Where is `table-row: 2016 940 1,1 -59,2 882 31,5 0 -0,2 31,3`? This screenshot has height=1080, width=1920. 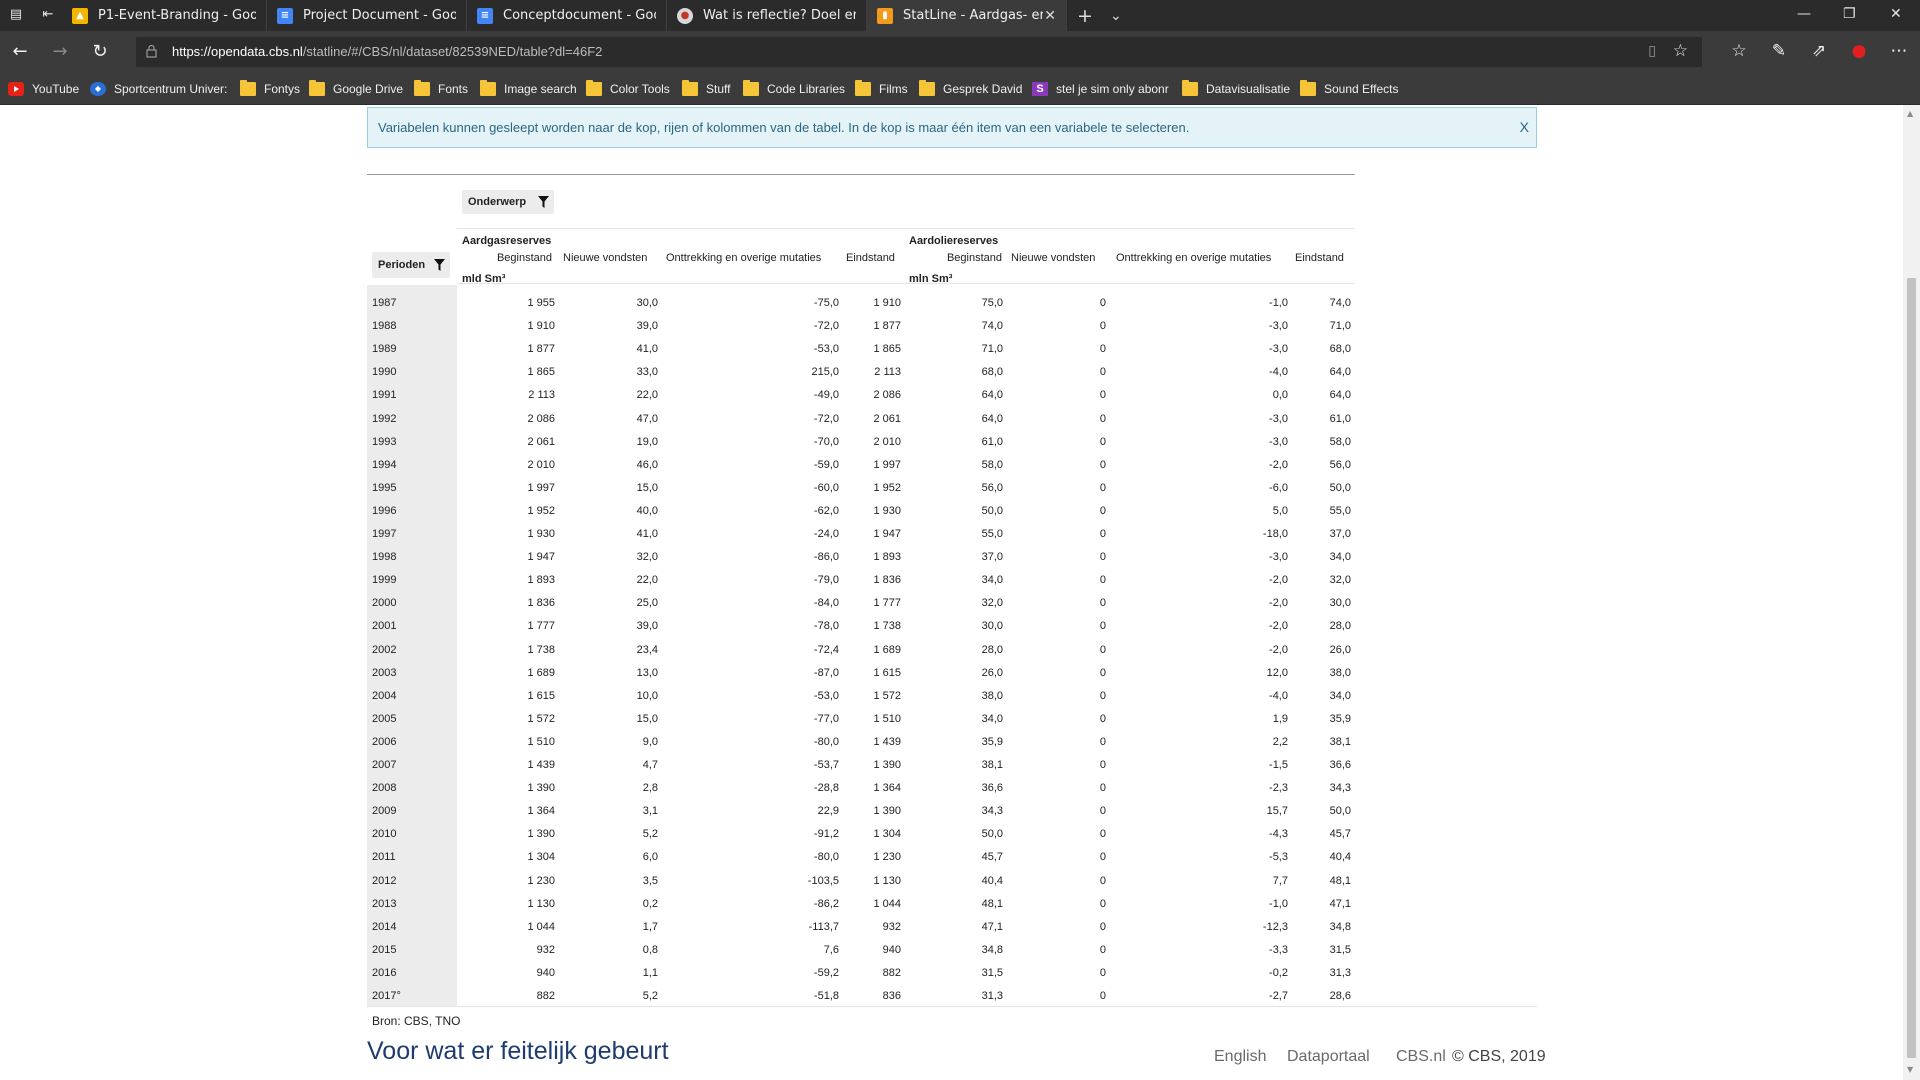 table-row: 2016 940 1,1 -59,2 882 31,5 0 -0,2 31,3 is located at coordinates (960, 973).